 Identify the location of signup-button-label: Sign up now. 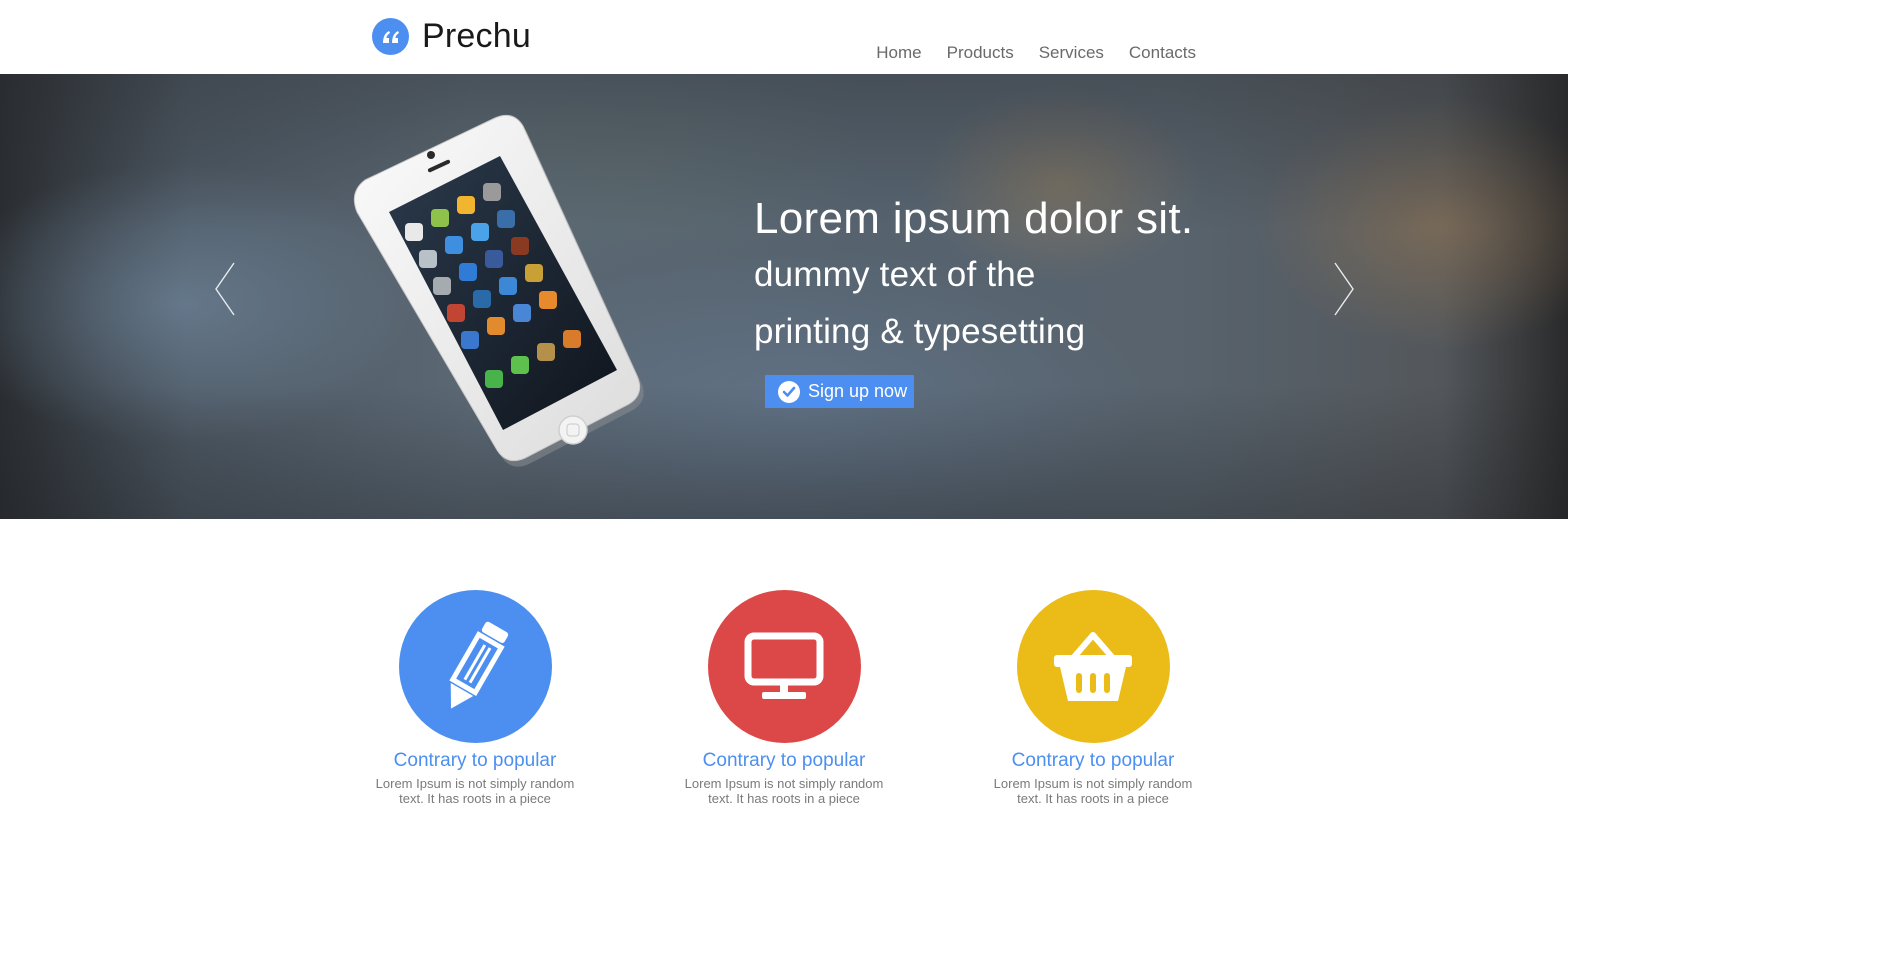
(858, 391).